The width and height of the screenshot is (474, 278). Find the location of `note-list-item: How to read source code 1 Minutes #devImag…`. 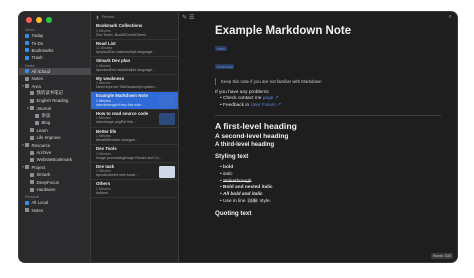

note-list-item: How to read source code 1 Minutes #devImag… is located at coordinates (134, 119).